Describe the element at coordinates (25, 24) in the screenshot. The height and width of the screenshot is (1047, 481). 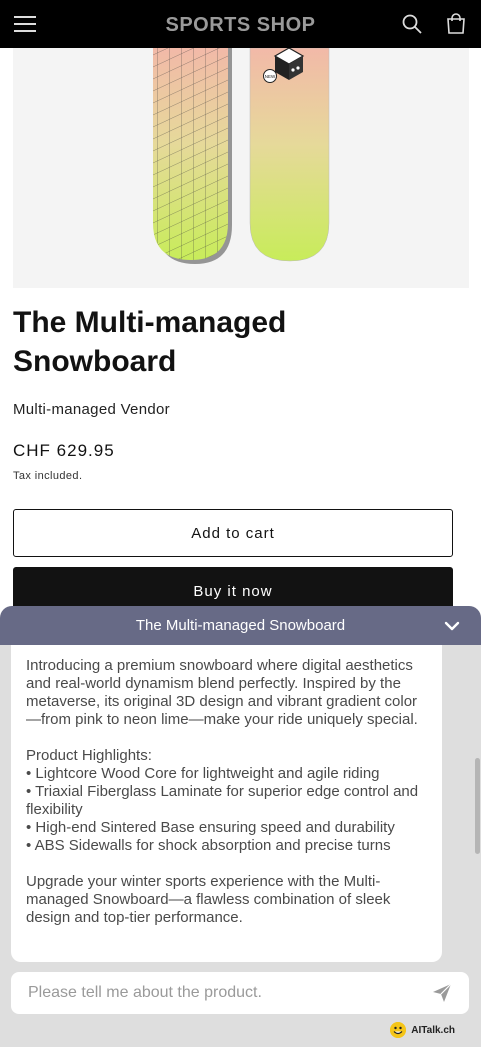
I see `menu-icon` at that location.